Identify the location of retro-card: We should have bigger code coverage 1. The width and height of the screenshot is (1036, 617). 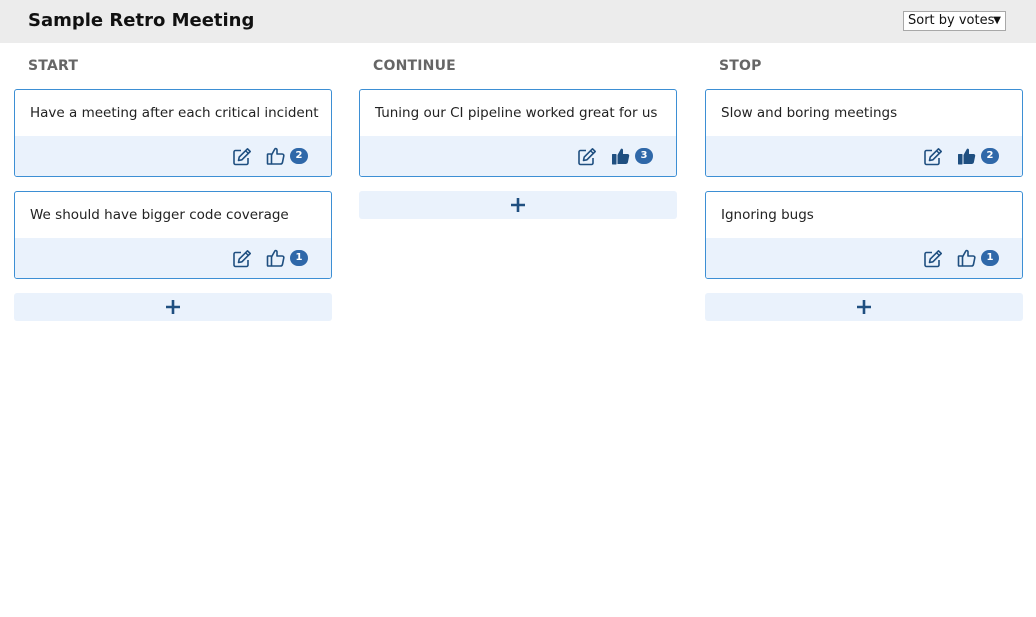
(173, 235).